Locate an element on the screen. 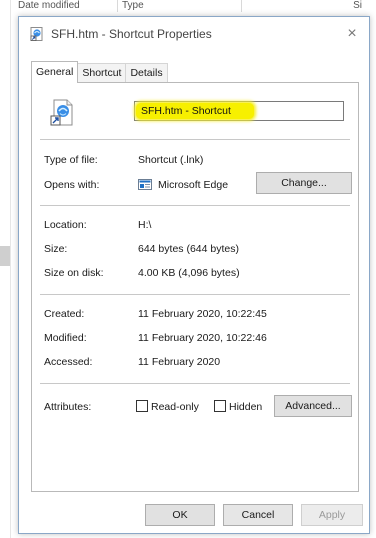 The image size is (376, 538). hidden-checkbox is located at coordinates (220, 406).